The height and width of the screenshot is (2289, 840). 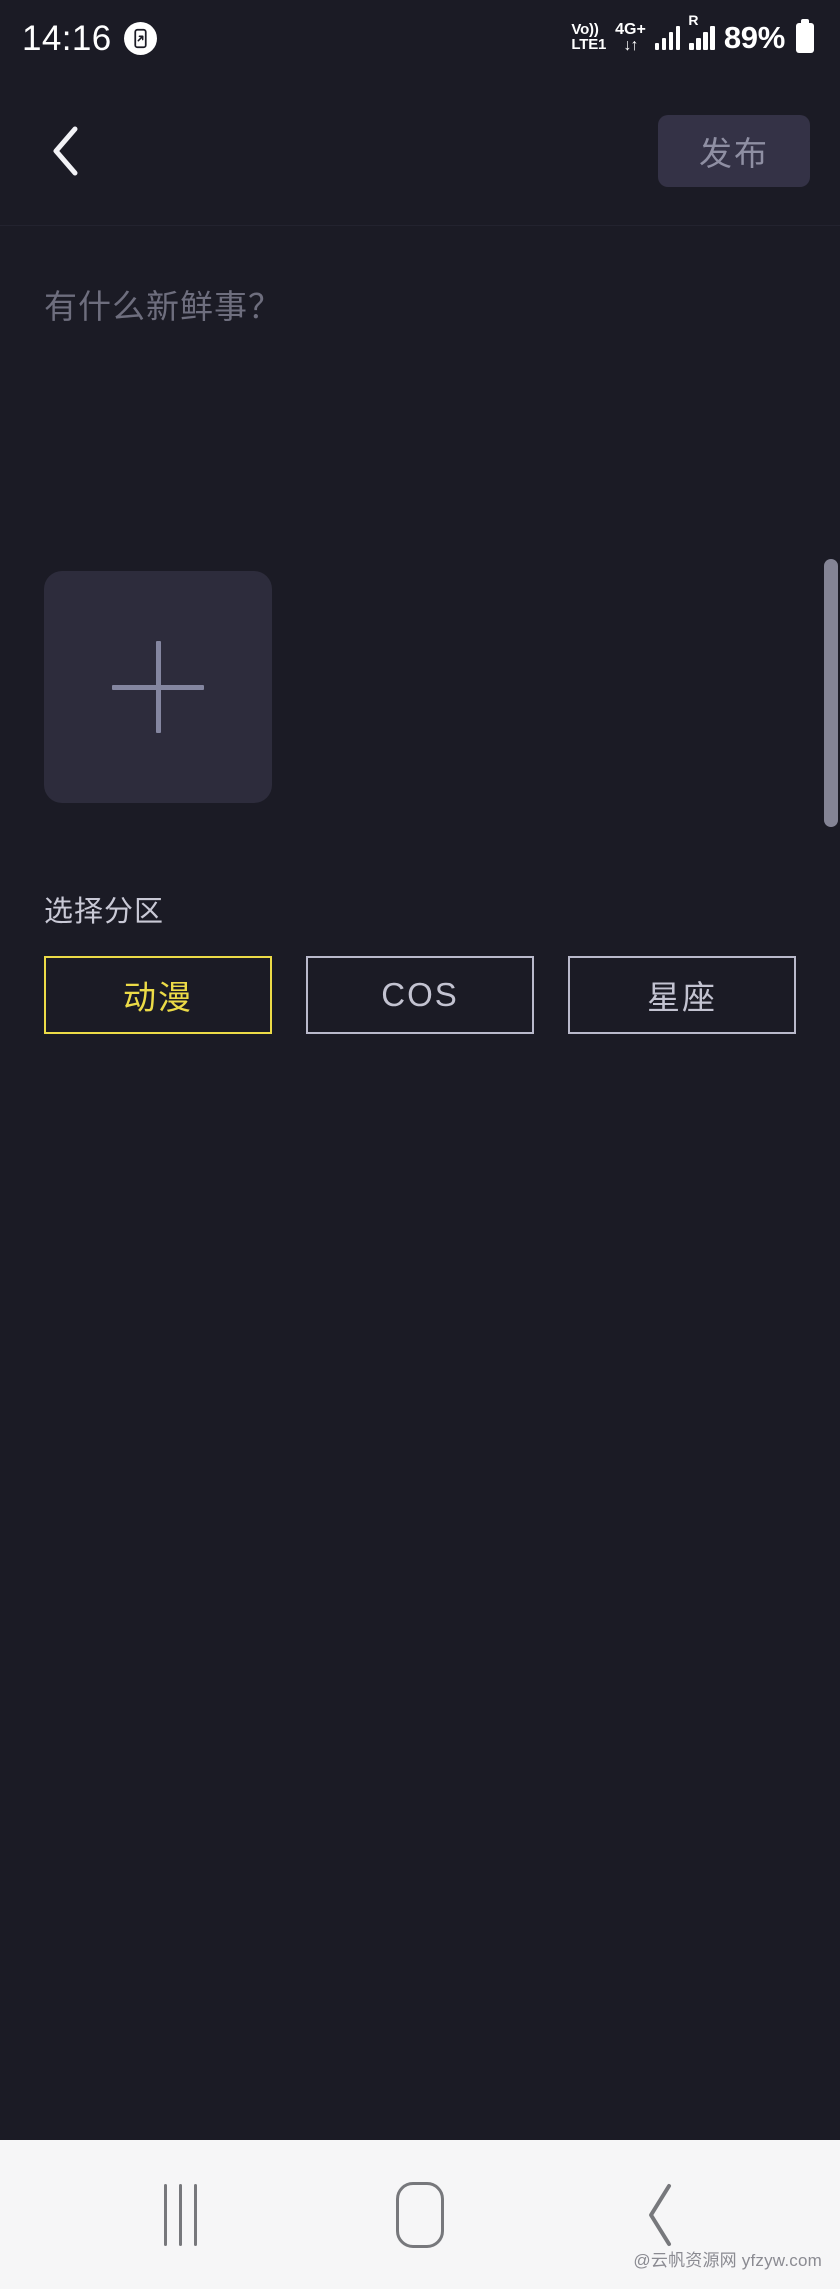 I want to click on status-bar-left: 14:16, so click(x=89, y=38).